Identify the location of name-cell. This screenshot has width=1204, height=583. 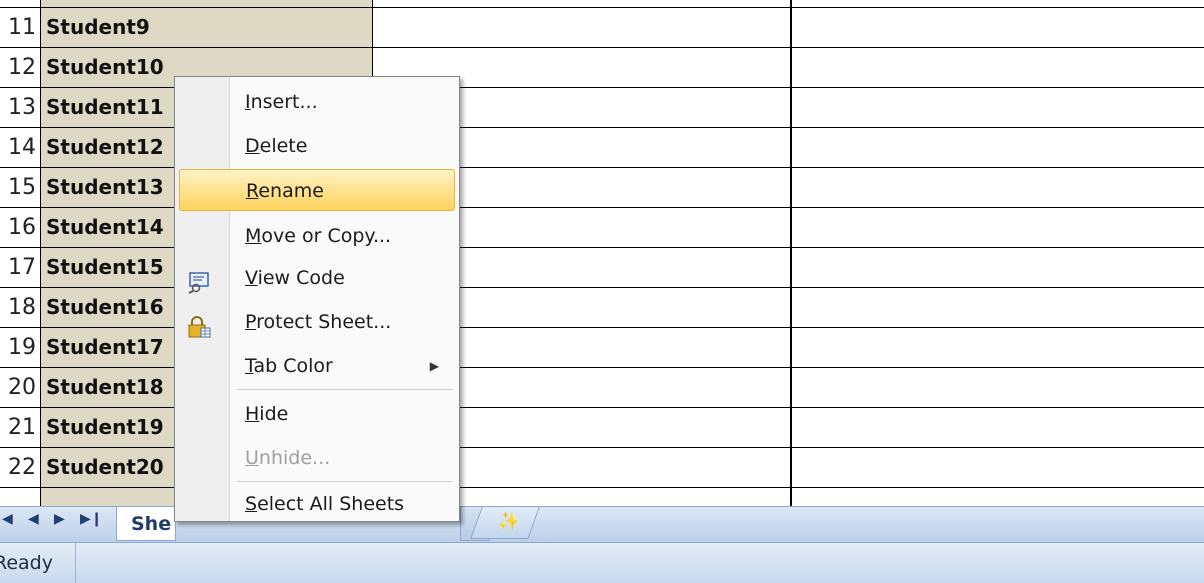
(206, 3).